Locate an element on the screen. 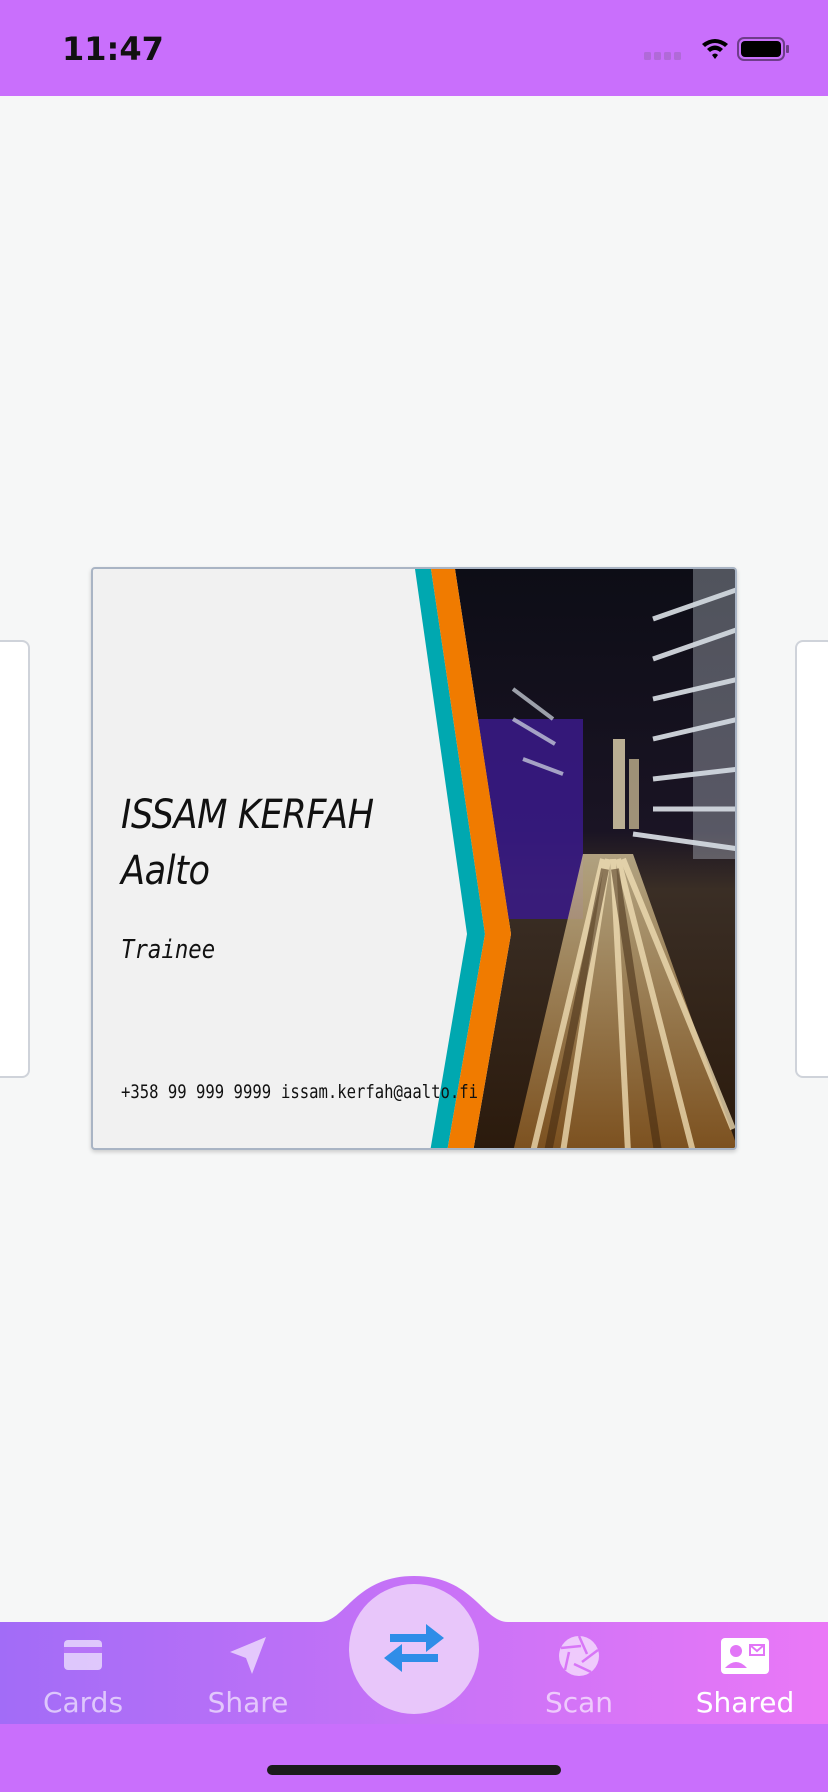 This screenshot has height=1792, width=828. send-icon is located at coordinates (248, 1655).